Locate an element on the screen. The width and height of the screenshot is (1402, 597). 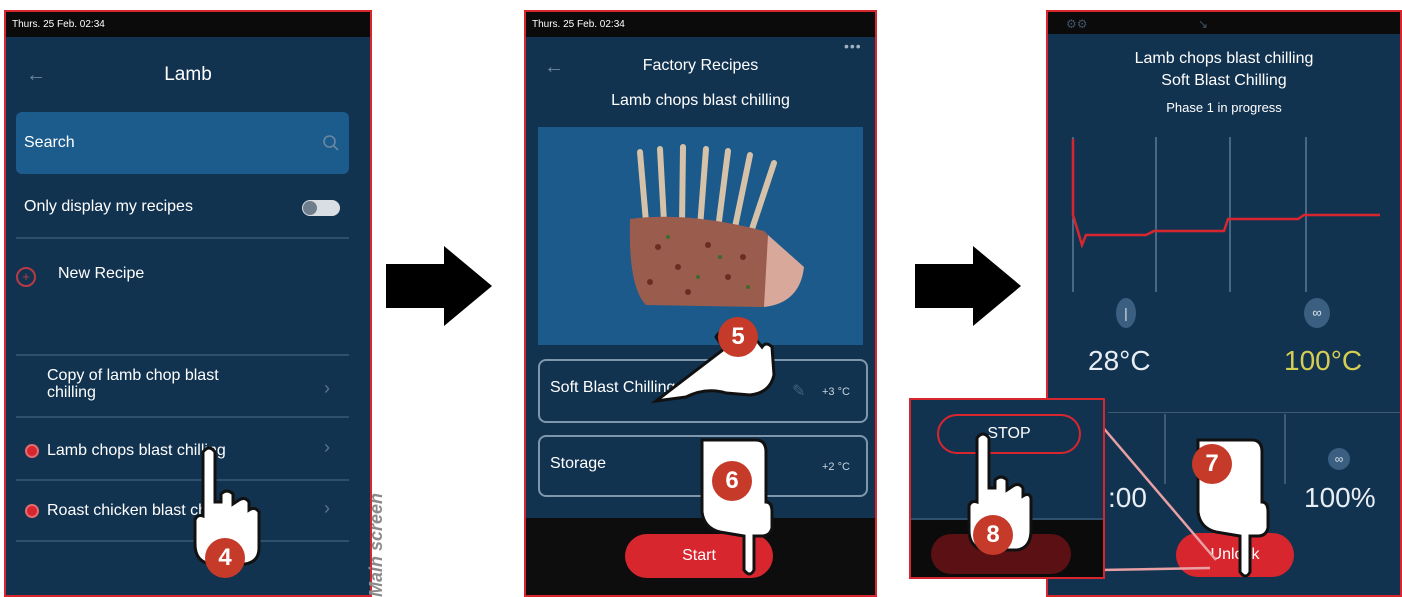
more-options-icon: ••• is located at coordinates (853, 46).